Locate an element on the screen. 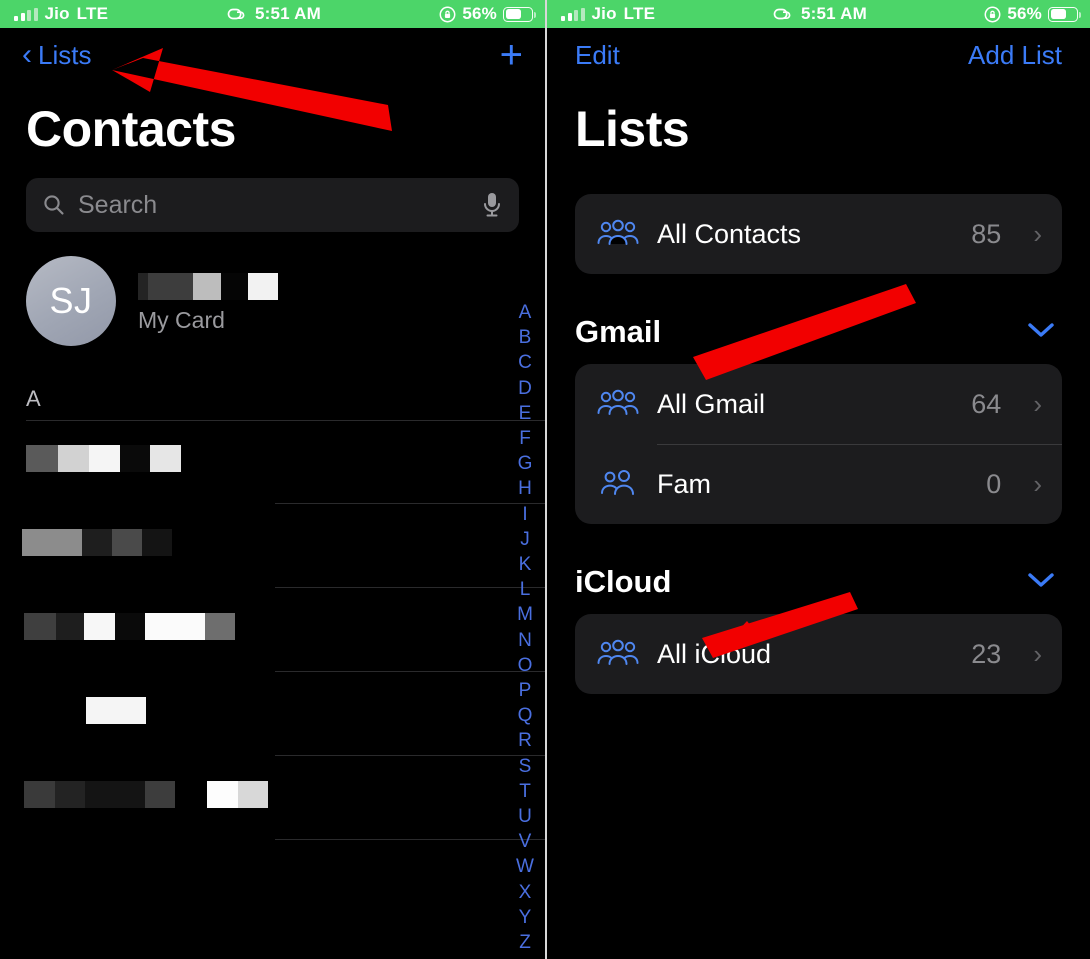  section-title: Gmail is located at coordinates (618, 331).